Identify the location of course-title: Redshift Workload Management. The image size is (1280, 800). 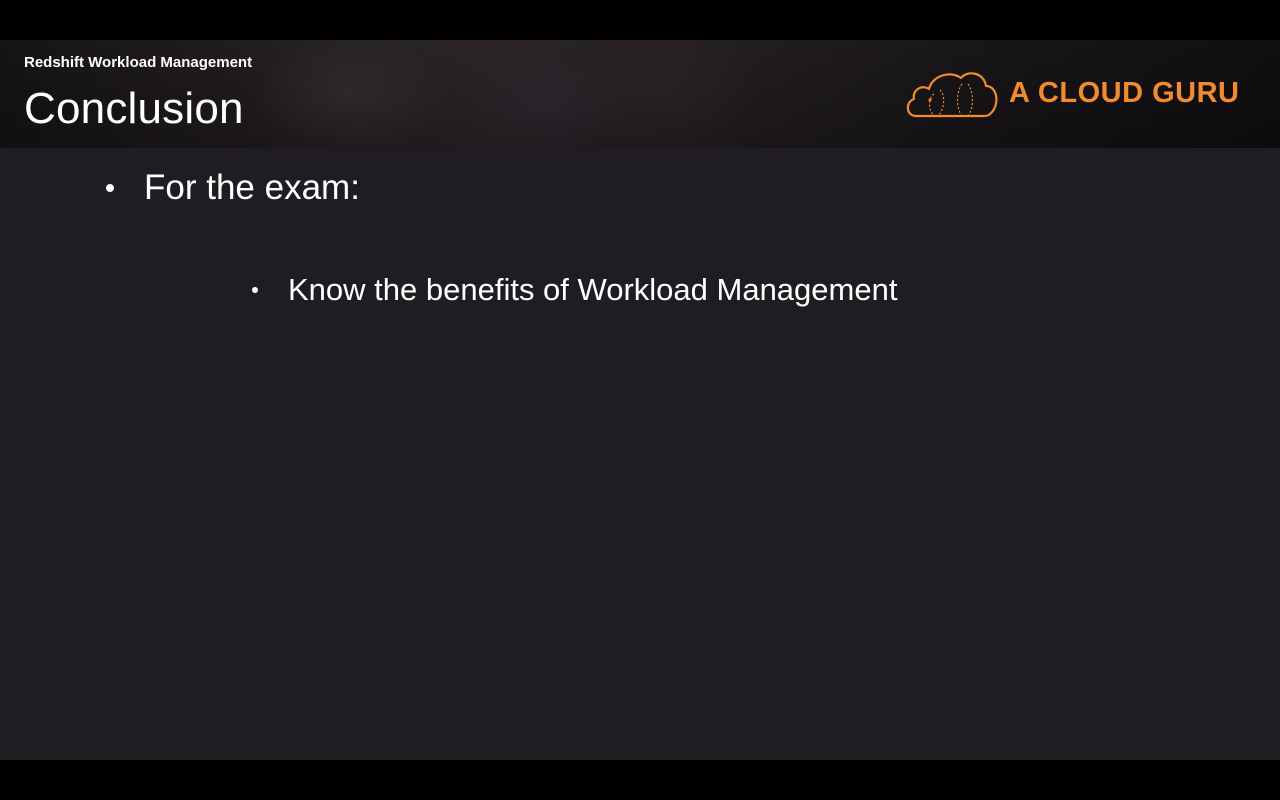
(138, 62).